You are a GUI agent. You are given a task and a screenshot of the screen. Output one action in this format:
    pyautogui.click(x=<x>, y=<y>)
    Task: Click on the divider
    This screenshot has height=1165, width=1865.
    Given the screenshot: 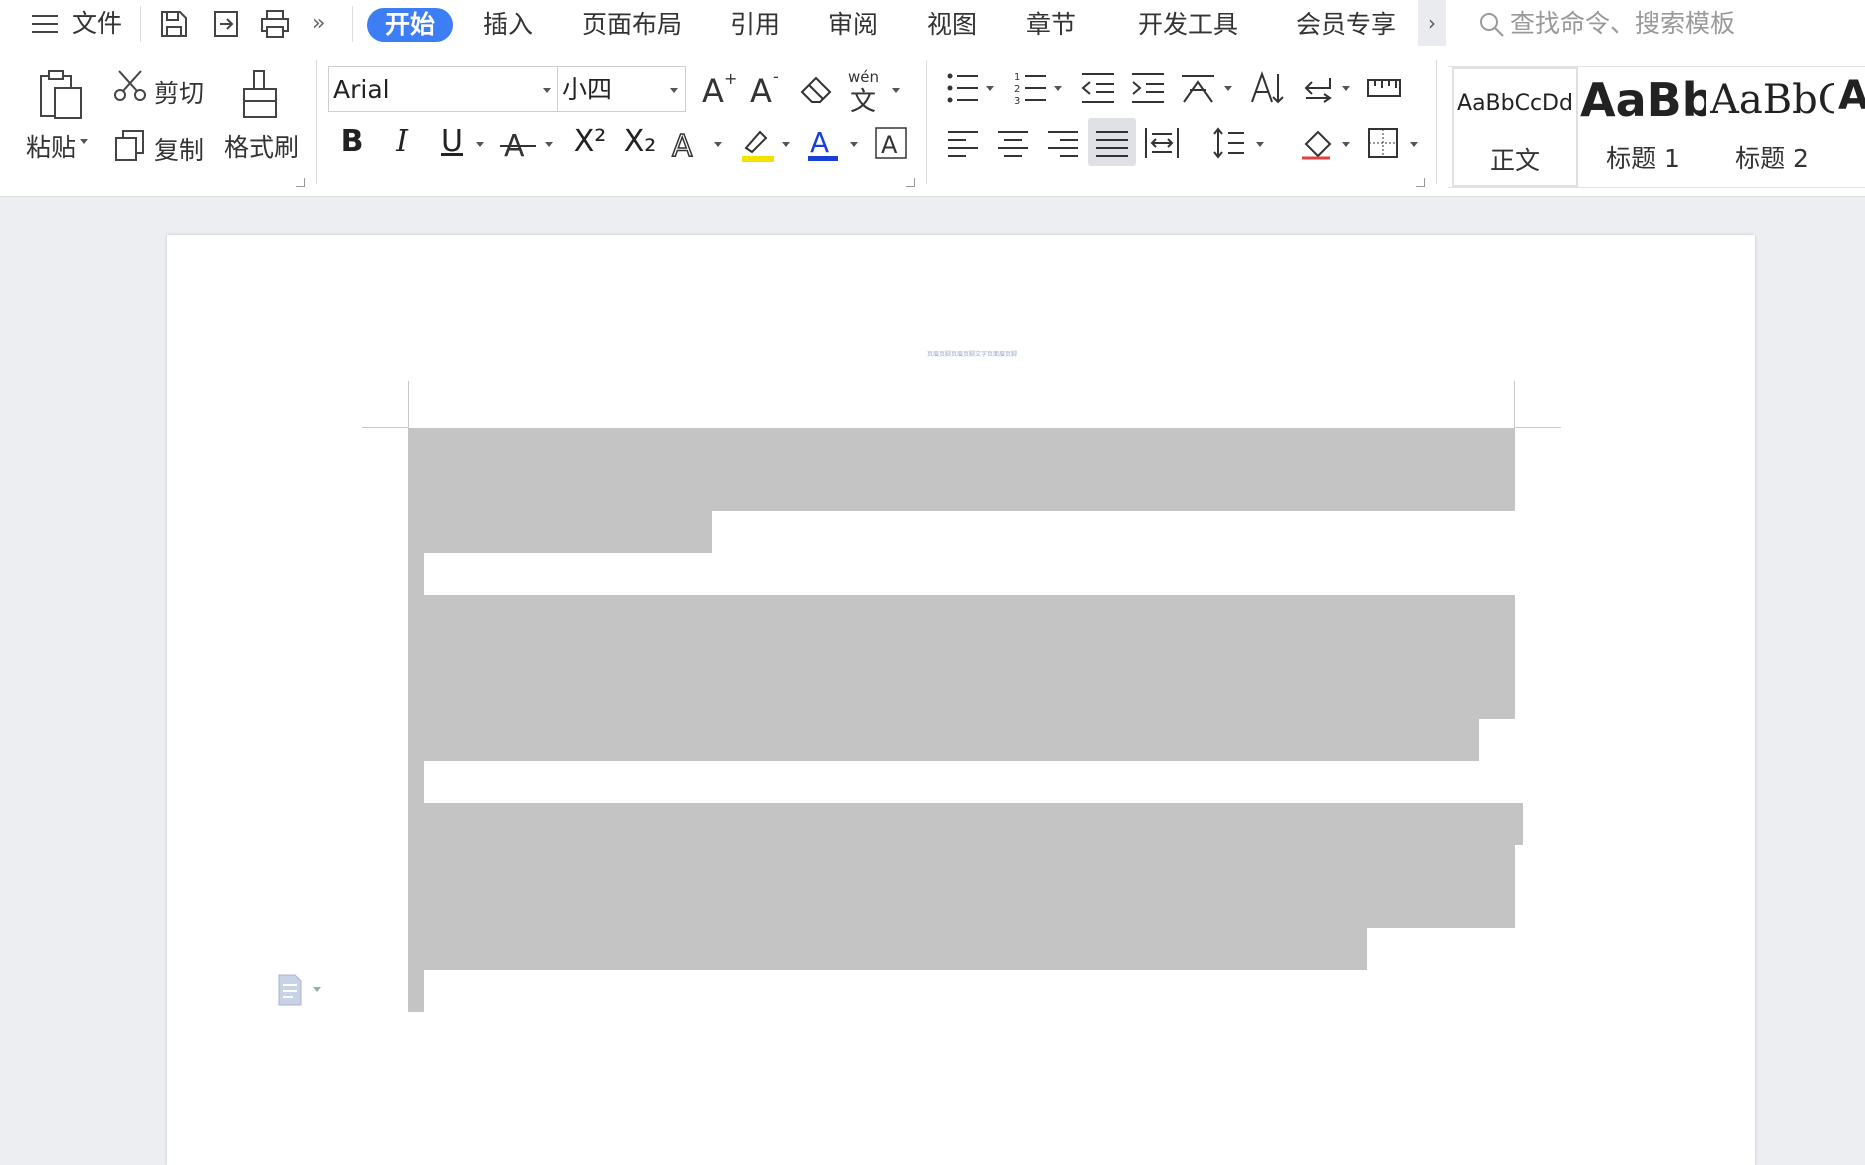 What is the action you would take?
    pyautogui.click(x=926, y=122)
    